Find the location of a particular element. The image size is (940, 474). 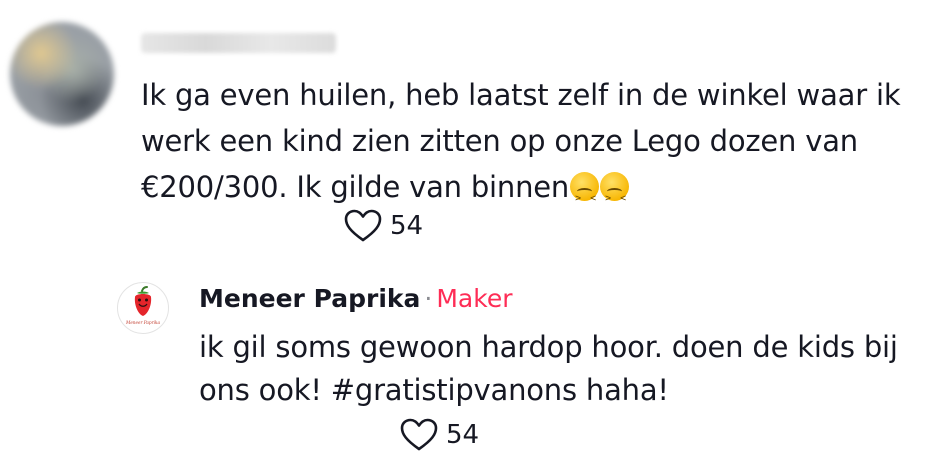

reply-like-button: 54 is located at coordinates (439, 435).